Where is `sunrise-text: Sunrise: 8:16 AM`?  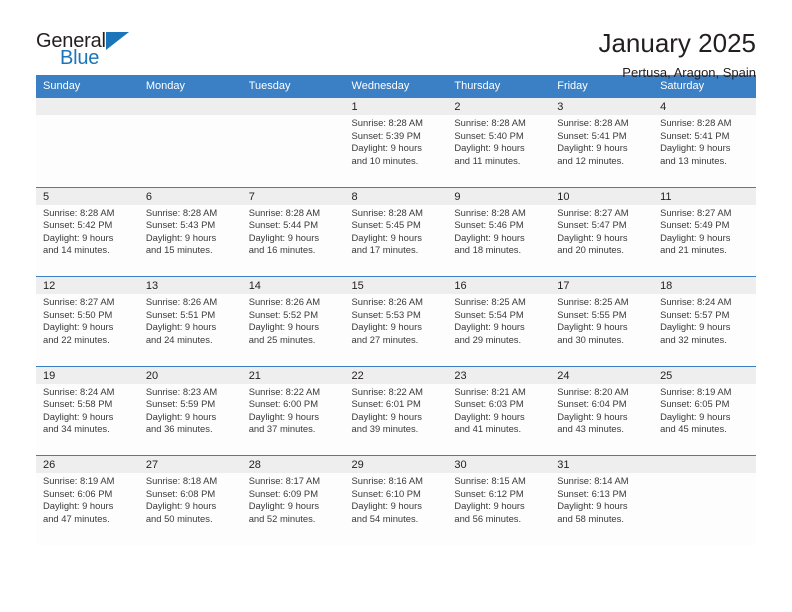
sunrise-text: Sunrise: 8:16 AM is located at coordinates (387, 480).